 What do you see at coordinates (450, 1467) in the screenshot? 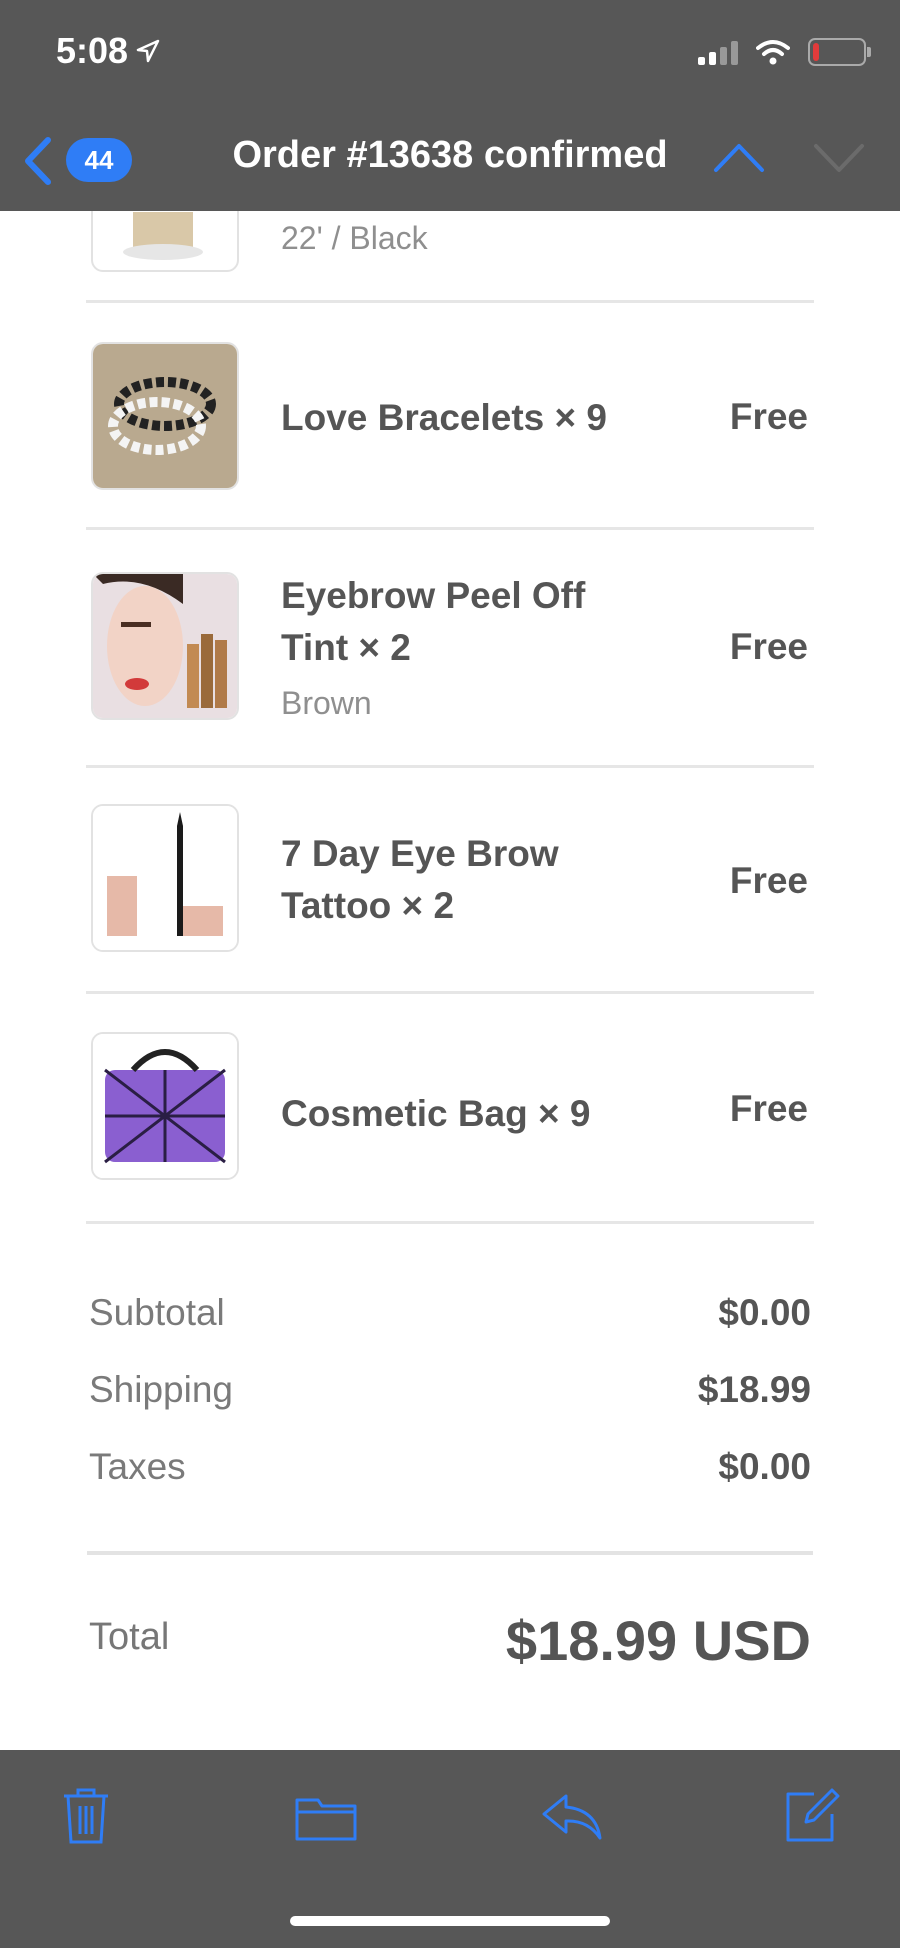
I see `taxes-row: Taxes $0.00` at bounding box center [450, 1467].